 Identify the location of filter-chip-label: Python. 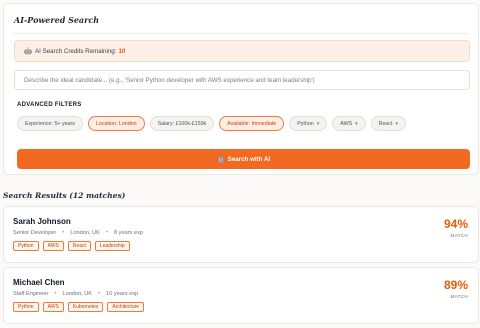
(305, 123).